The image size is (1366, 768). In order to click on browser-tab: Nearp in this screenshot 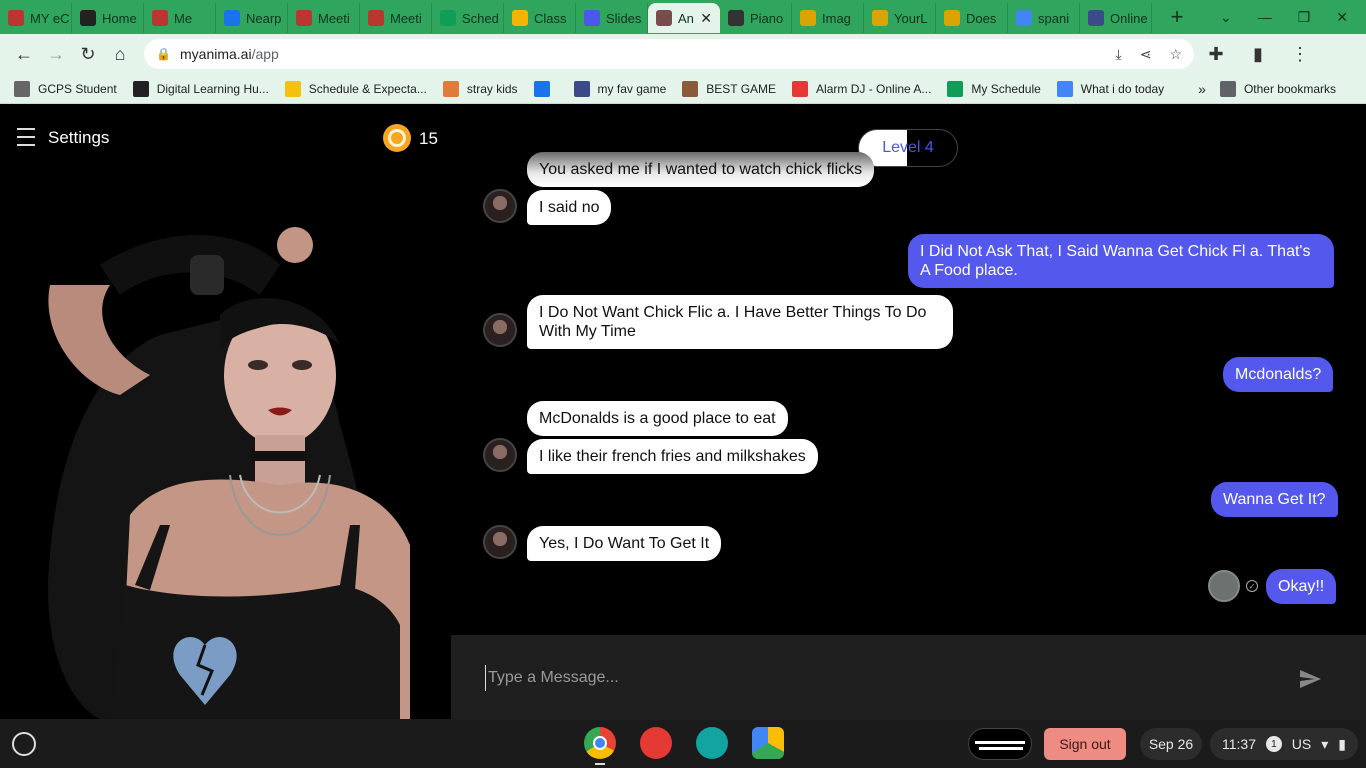, I will do `click(252, 18)`.